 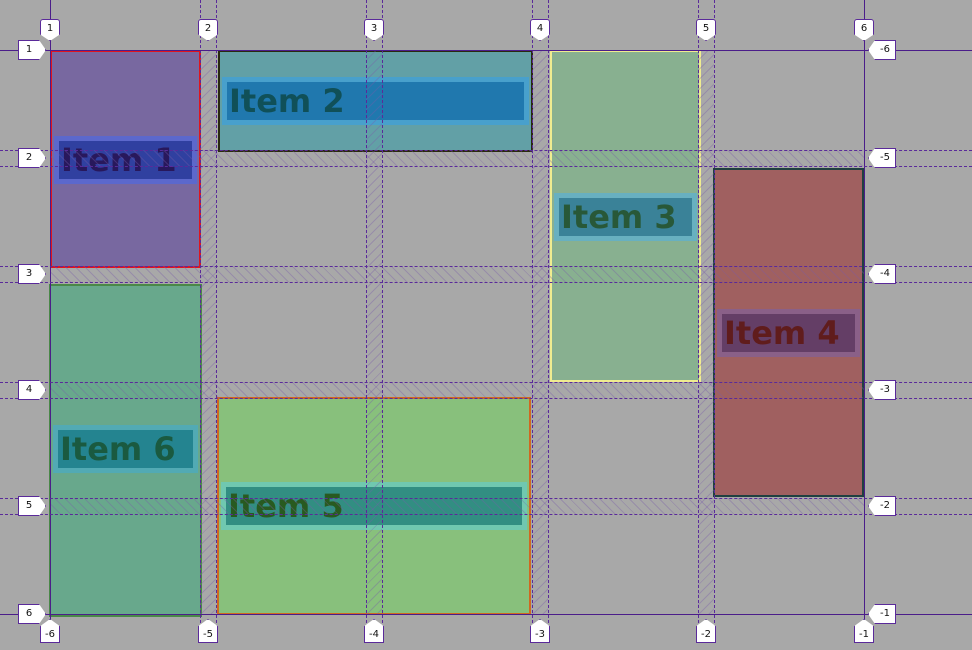 What do you see at coordinates (32, 506) in the screenshot?
I see `row-line-badge-left: 5` at bounding box center [32, 506].